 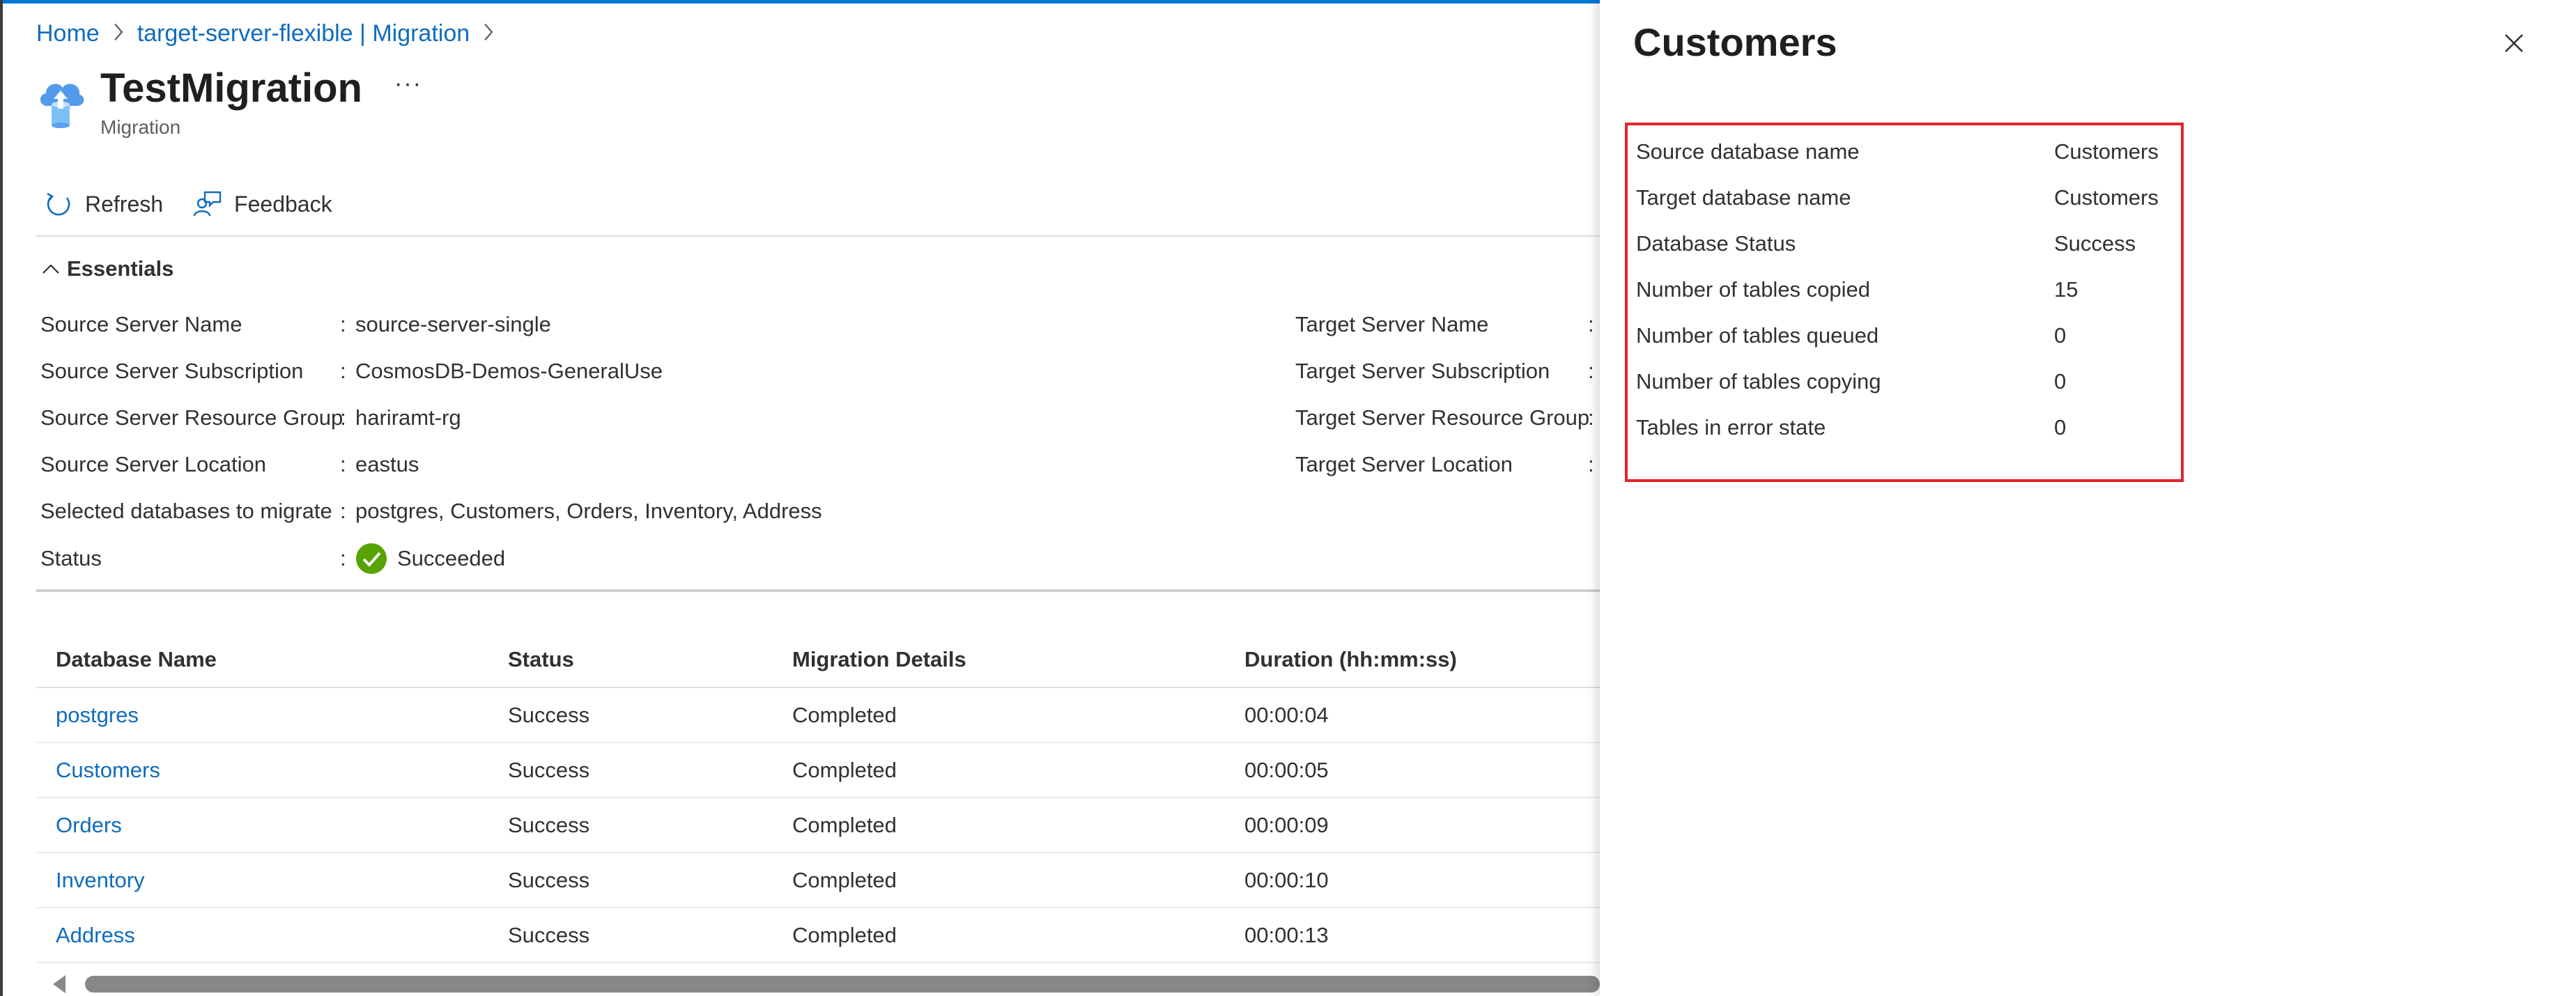 What do you see at coordinates (1886, 244) in the screenshot?
I see `detail-row: Database Status Success` at bounding box center [1886, 244].